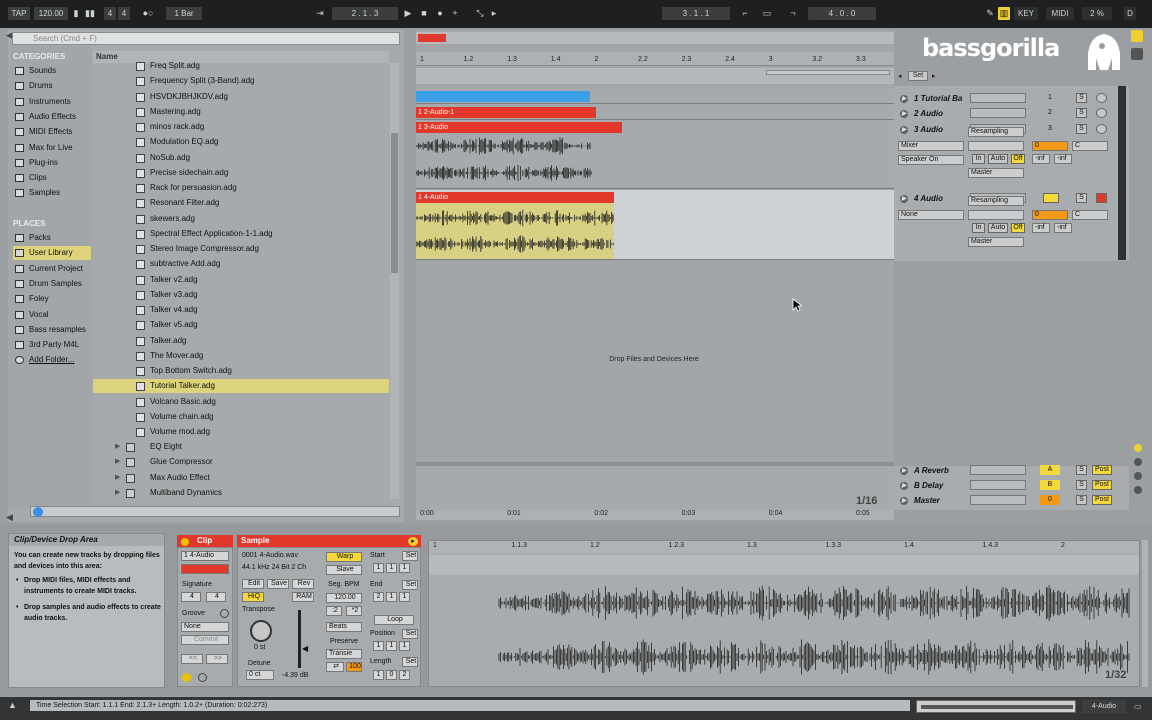 This screenshot has height=720, width=1152. I want to click on position-set-button: Set, so click(410, 634).